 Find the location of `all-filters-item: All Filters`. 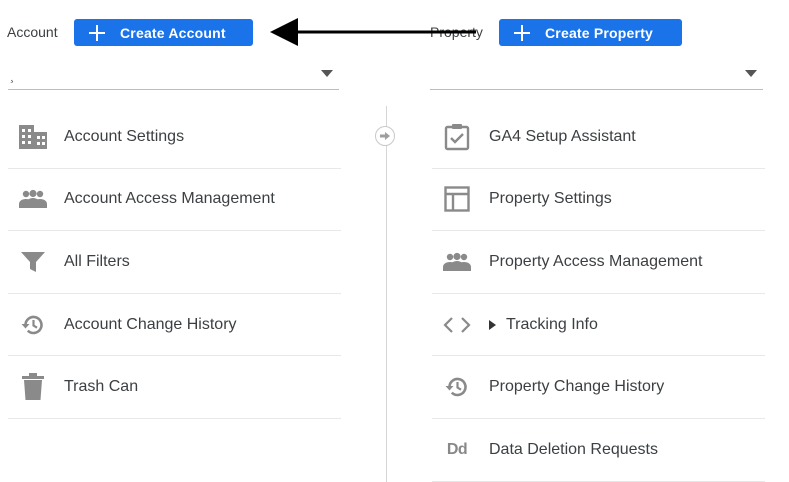

all-filters-item: All Filters is located at coordinates (174, 262).